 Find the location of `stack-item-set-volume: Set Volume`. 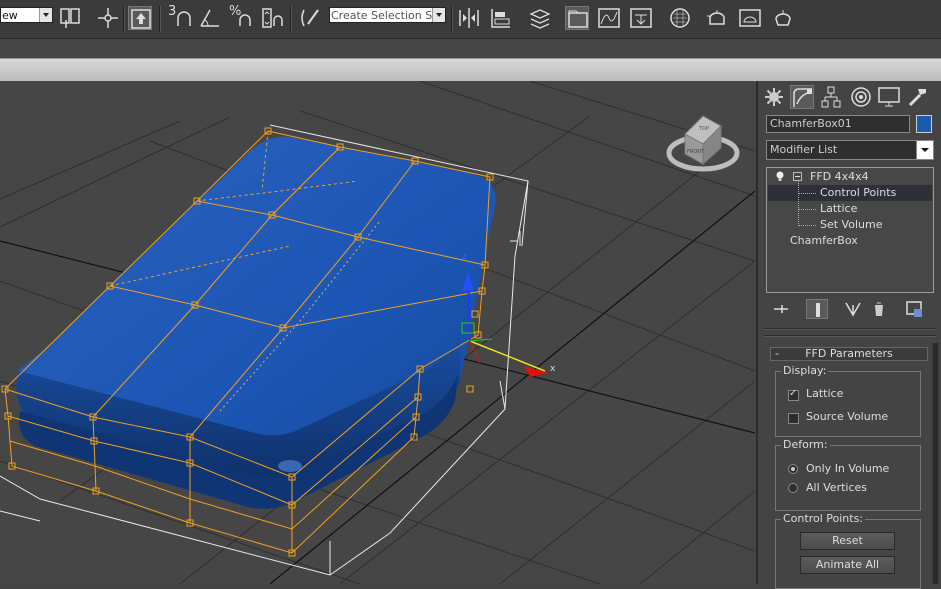

stack-item-set-volume: Set Volume is located at coordinates (850, 225).